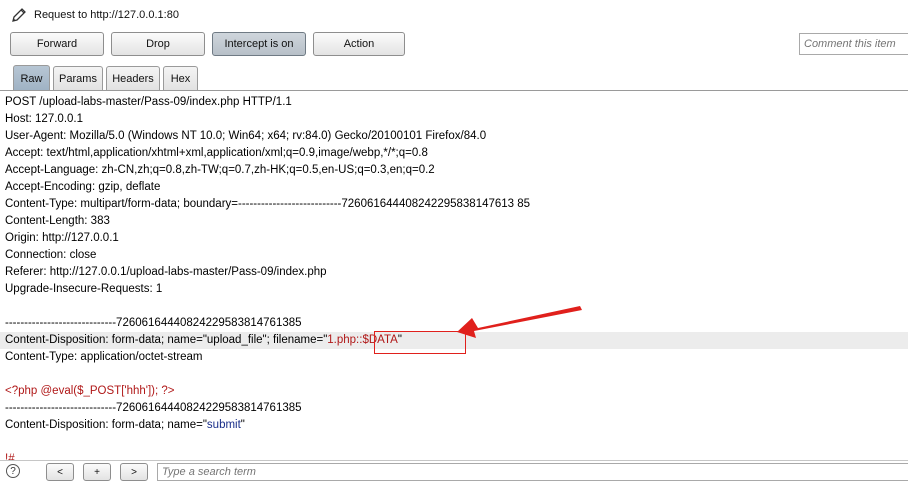 This screenshot has width=908, height=481. I want to click on content-type-line: Content-Type: application/octet-stream, so click(104, 357).